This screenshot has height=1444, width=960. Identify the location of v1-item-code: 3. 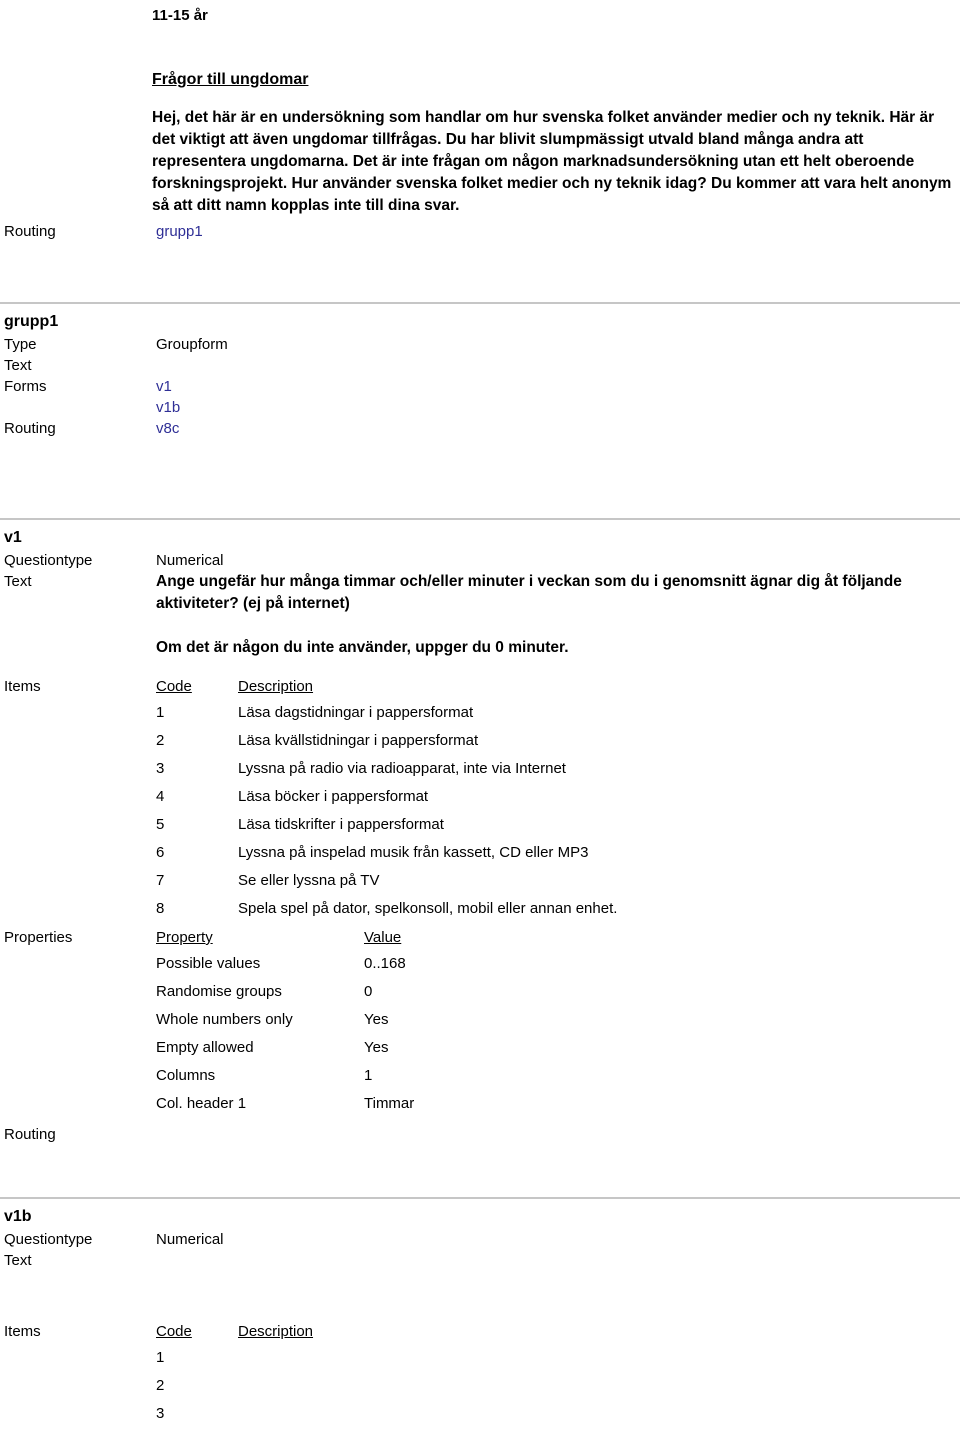
(160, 768).